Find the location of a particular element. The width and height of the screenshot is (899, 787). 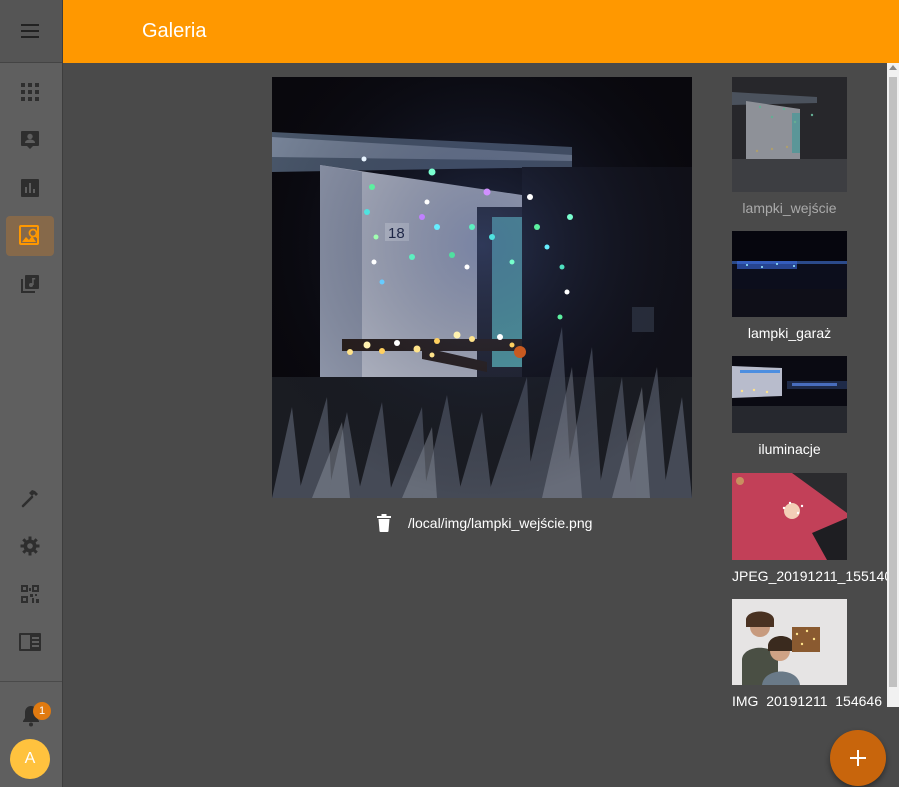

scroll-up-arrow-icon is located at coordinates (893, 67).